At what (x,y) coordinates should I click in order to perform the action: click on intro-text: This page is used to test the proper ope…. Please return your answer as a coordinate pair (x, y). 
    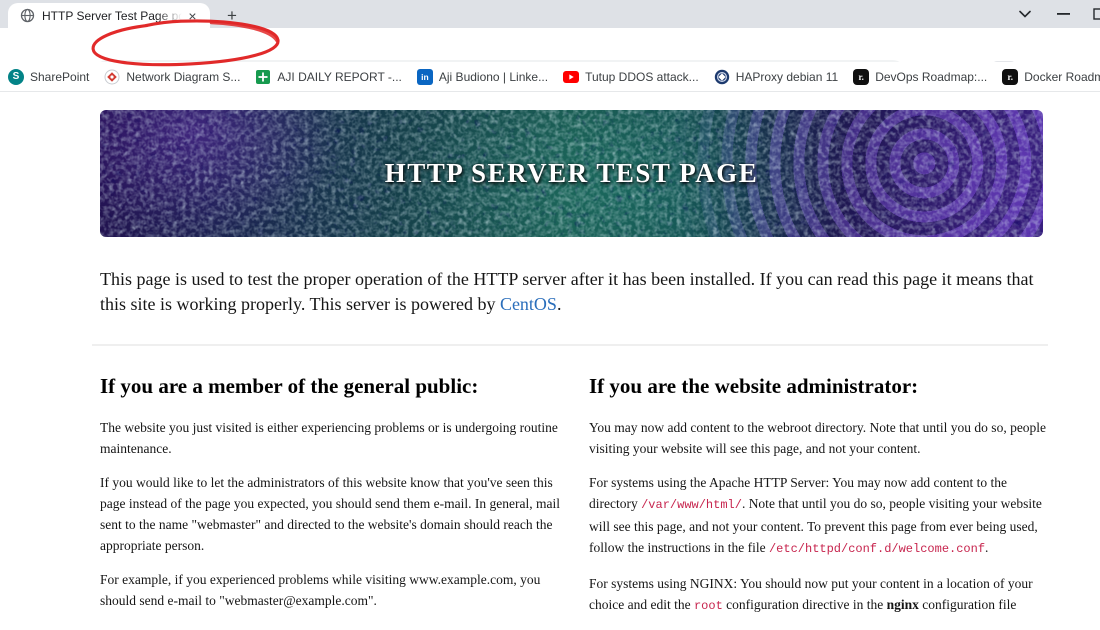
    Looking at the image, I should click on (567, 291).